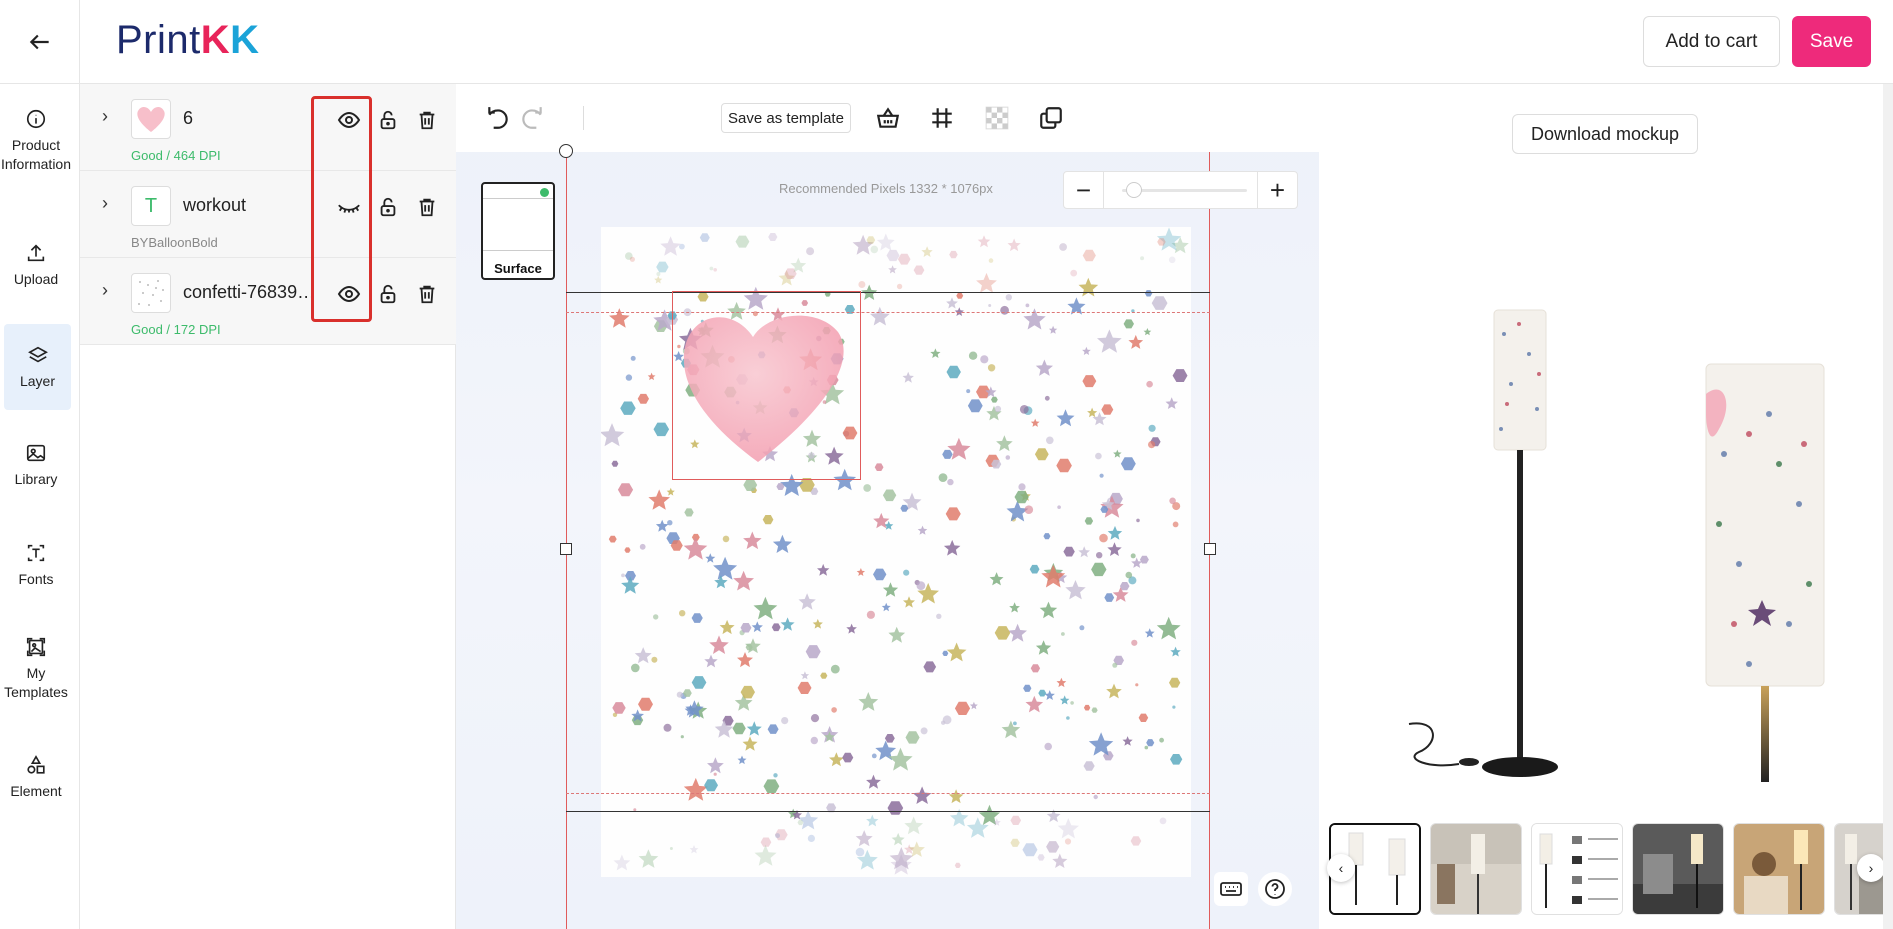 The height and width of the screenshot is (929, 1893). I want to click on surface-label: Surface, so click(518, 268).